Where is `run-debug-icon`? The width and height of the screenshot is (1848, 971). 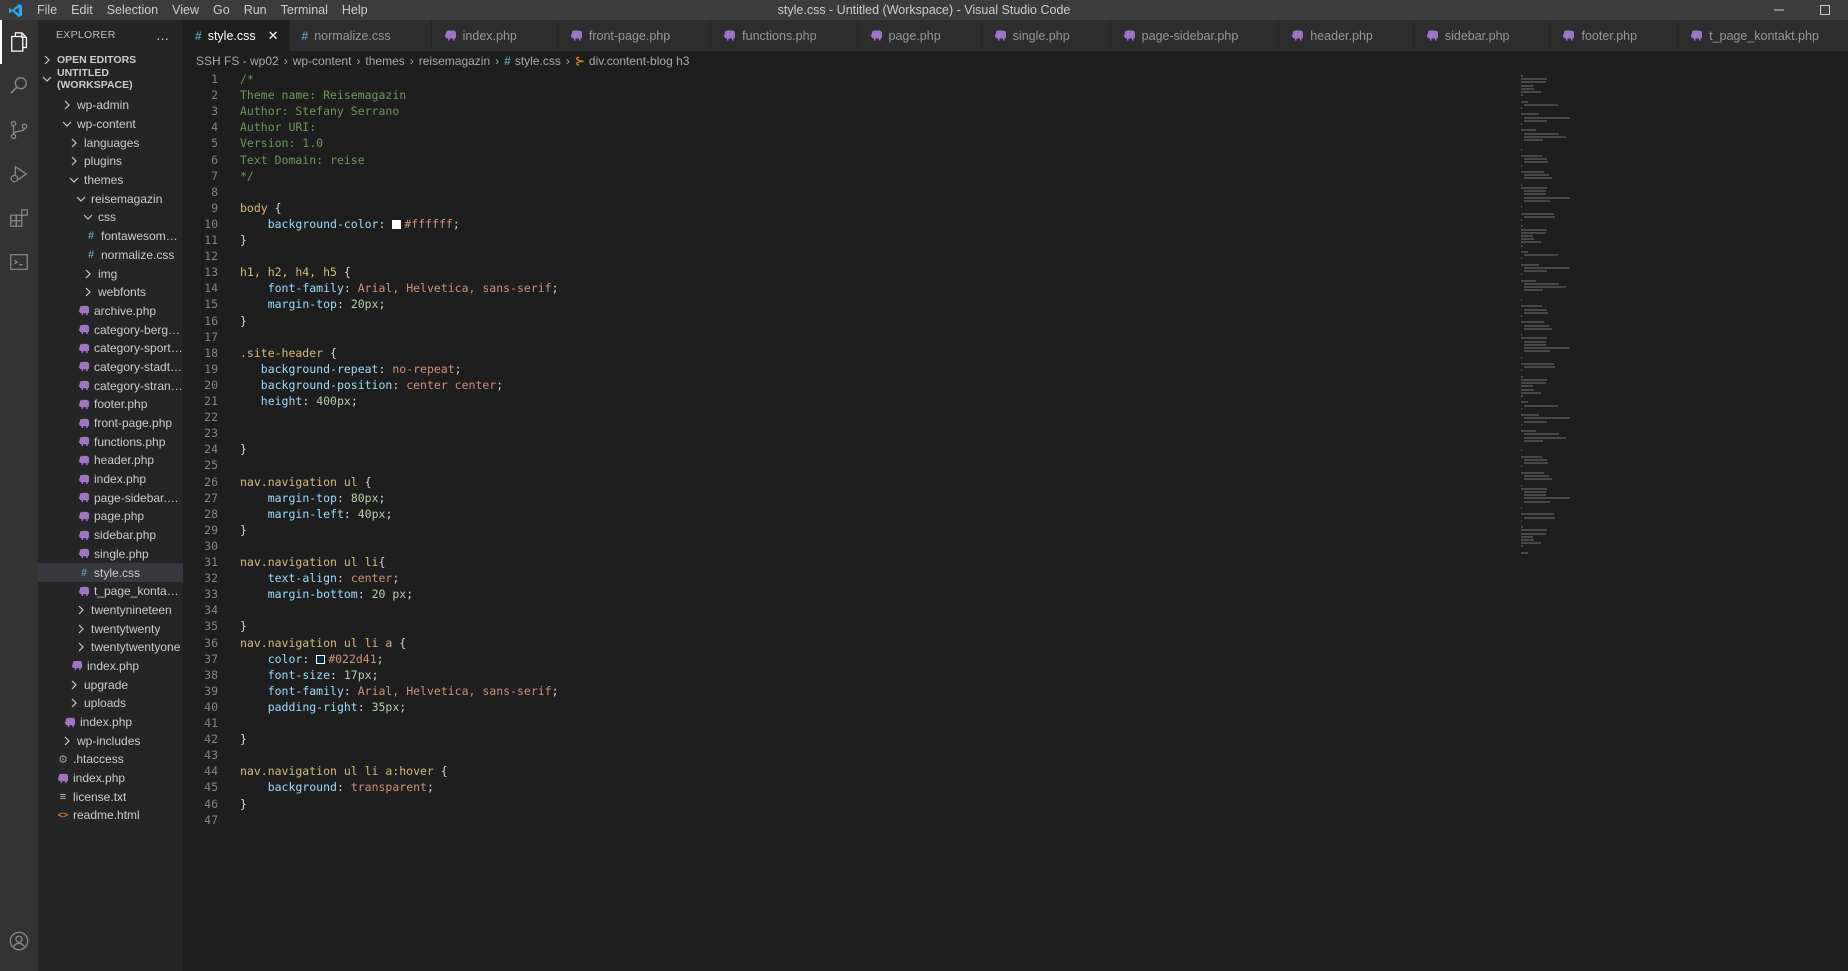 run-debug-icon is located at coordinates (19, 174).